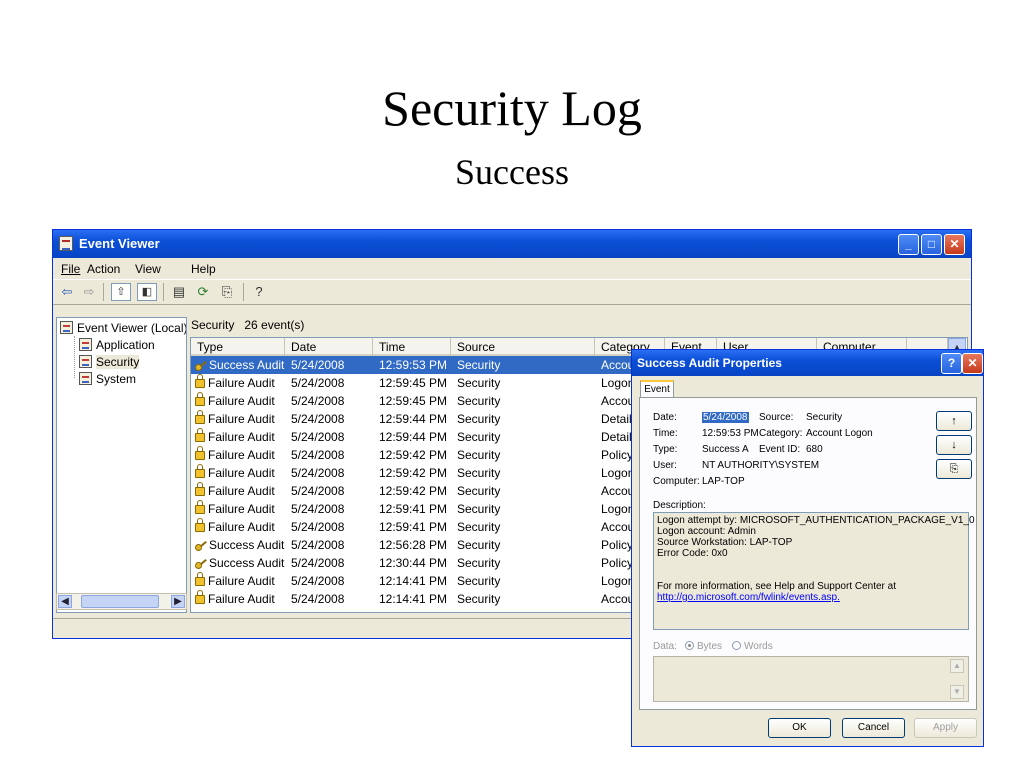 Image resolution: width=1024 pixels, height=768 pixels. Describe the element at coordinates (873, 728) in the screenshot. I see `cancel-button: Cancel` at that location.